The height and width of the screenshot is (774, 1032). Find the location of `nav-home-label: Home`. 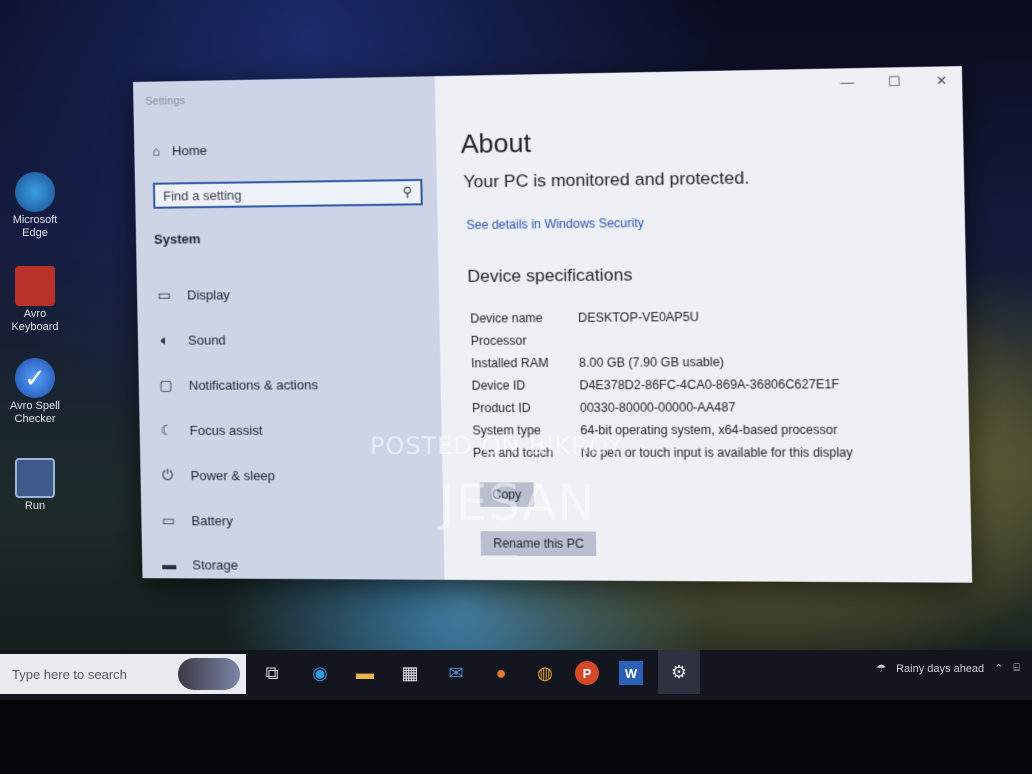

nav-home-label: Home is located at coordinates (189, 151).